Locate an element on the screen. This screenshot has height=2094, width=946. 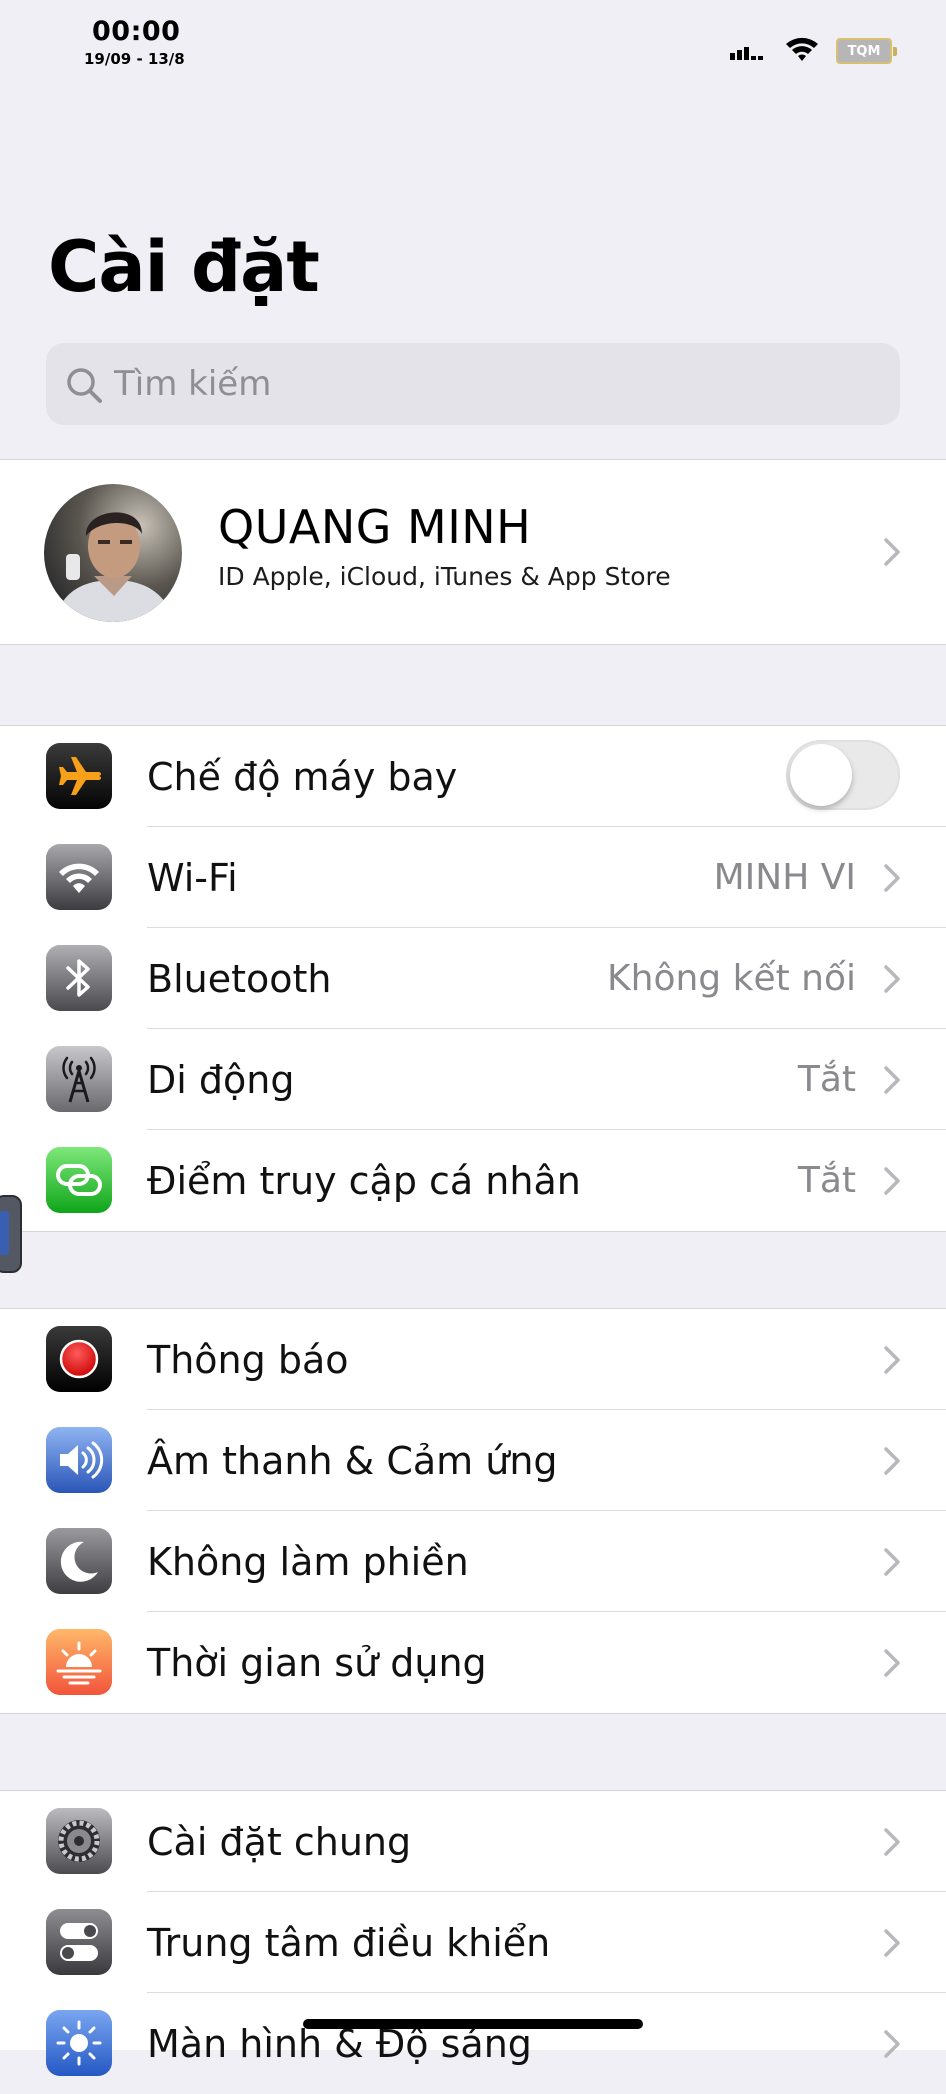
status-date: 19/09 - 13/8 is located at coordinates (134, 59).